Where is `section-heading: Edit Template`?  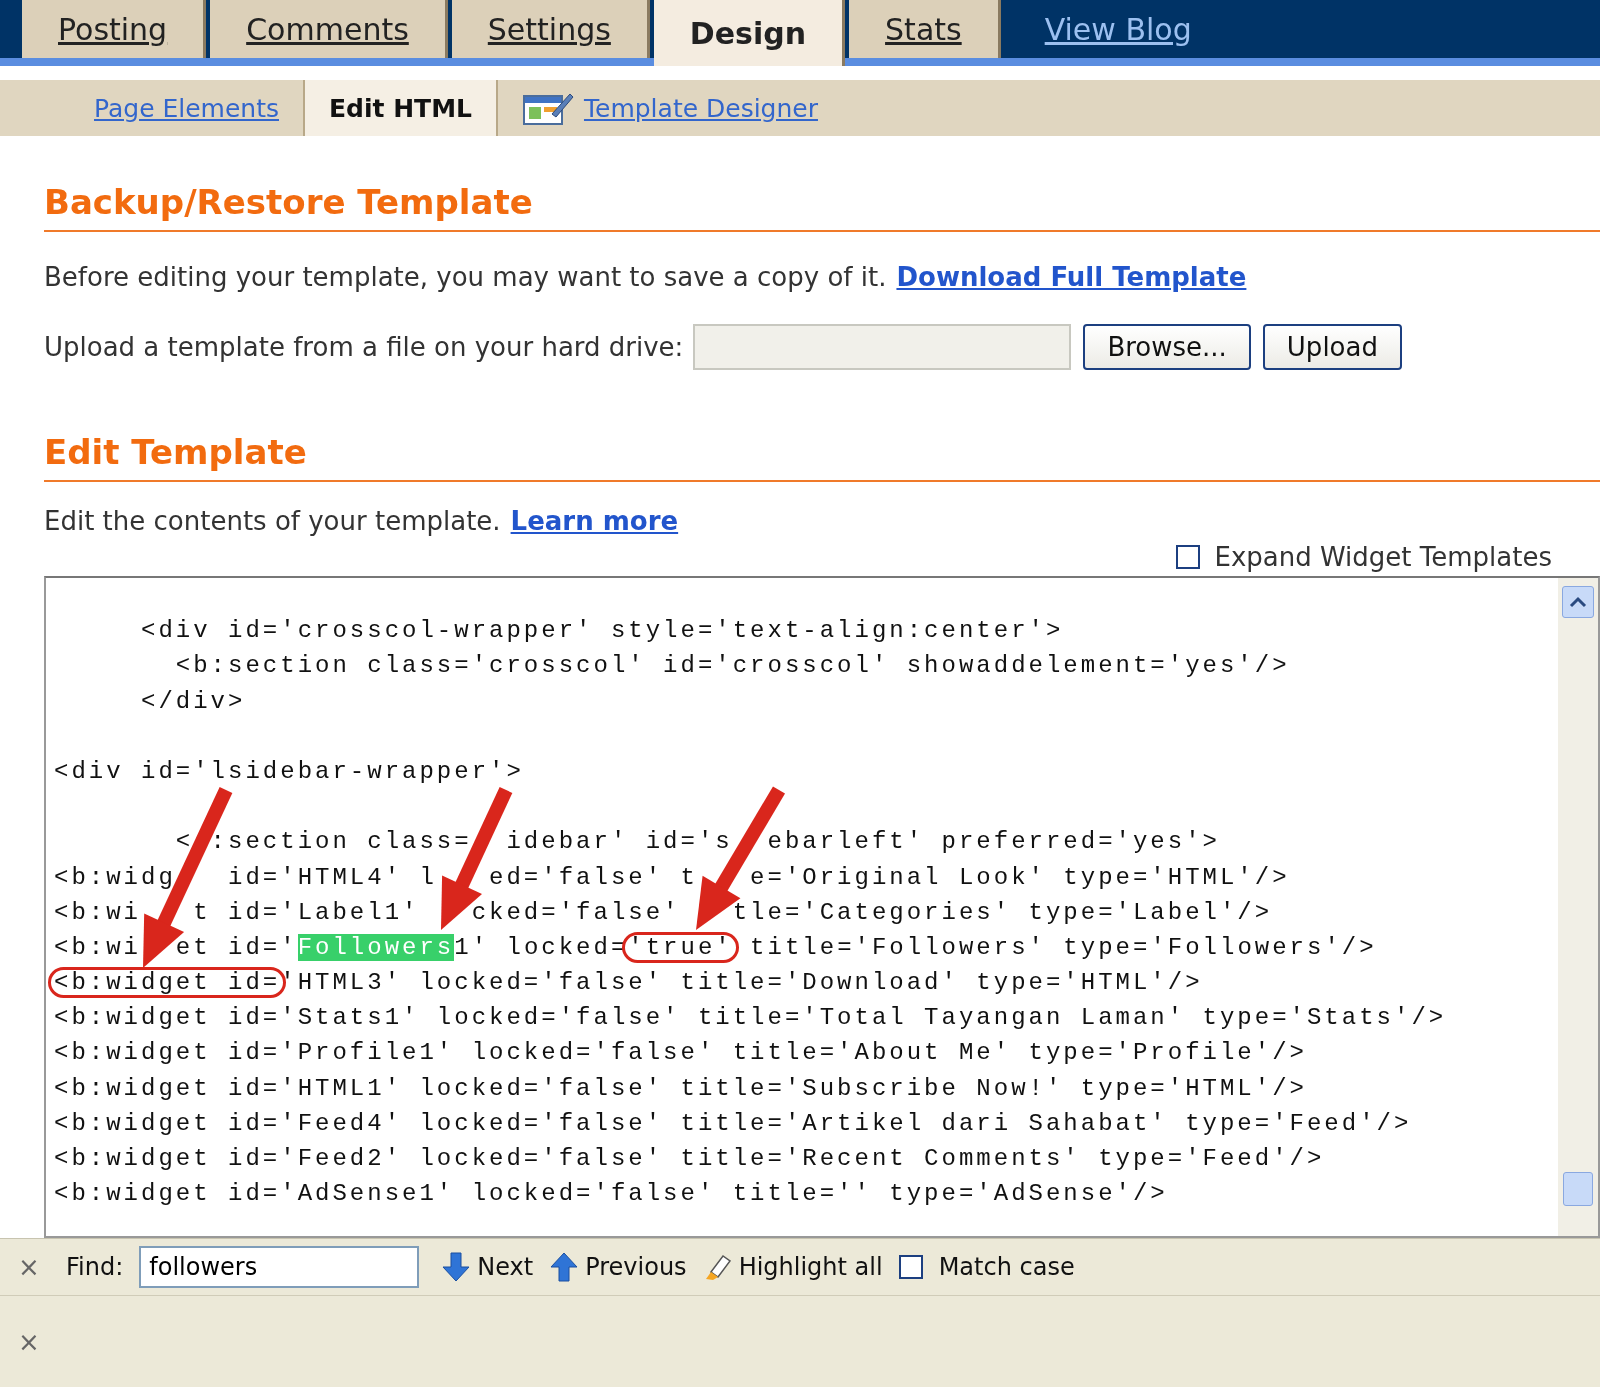 section-heading: Edit Template is located at coordinates (176, 452).